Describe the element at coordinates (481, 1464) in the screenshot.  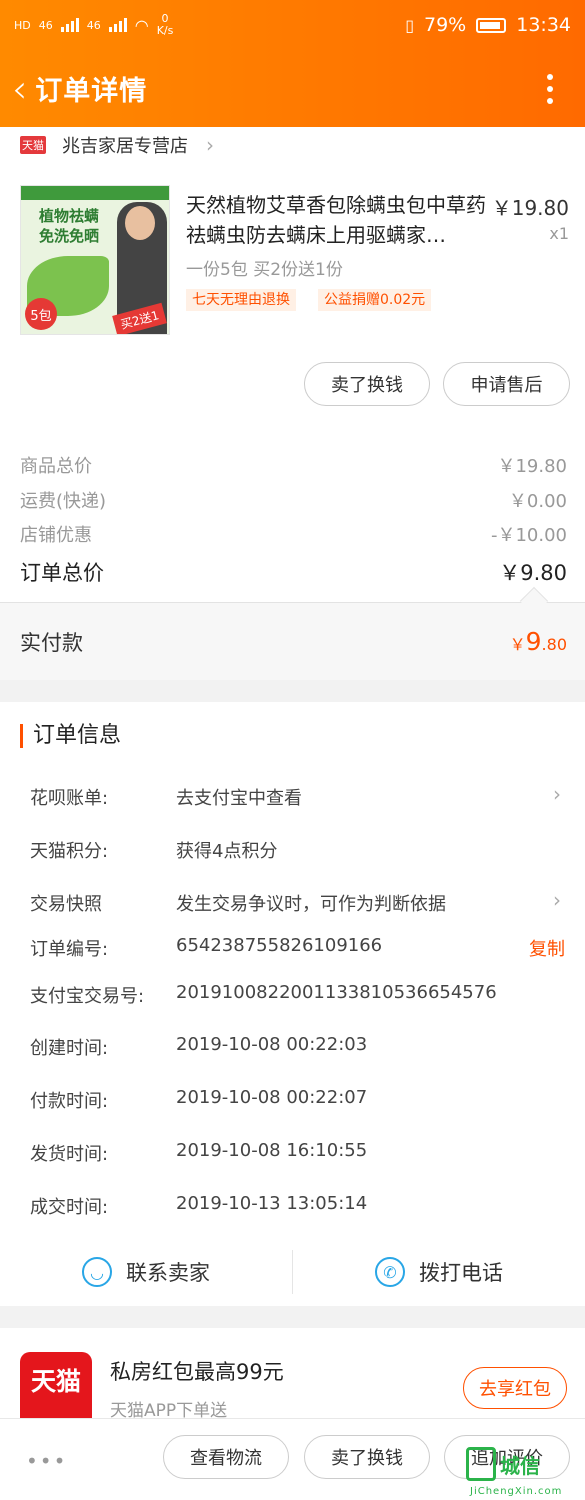
I see `watermark-icon` at that location.